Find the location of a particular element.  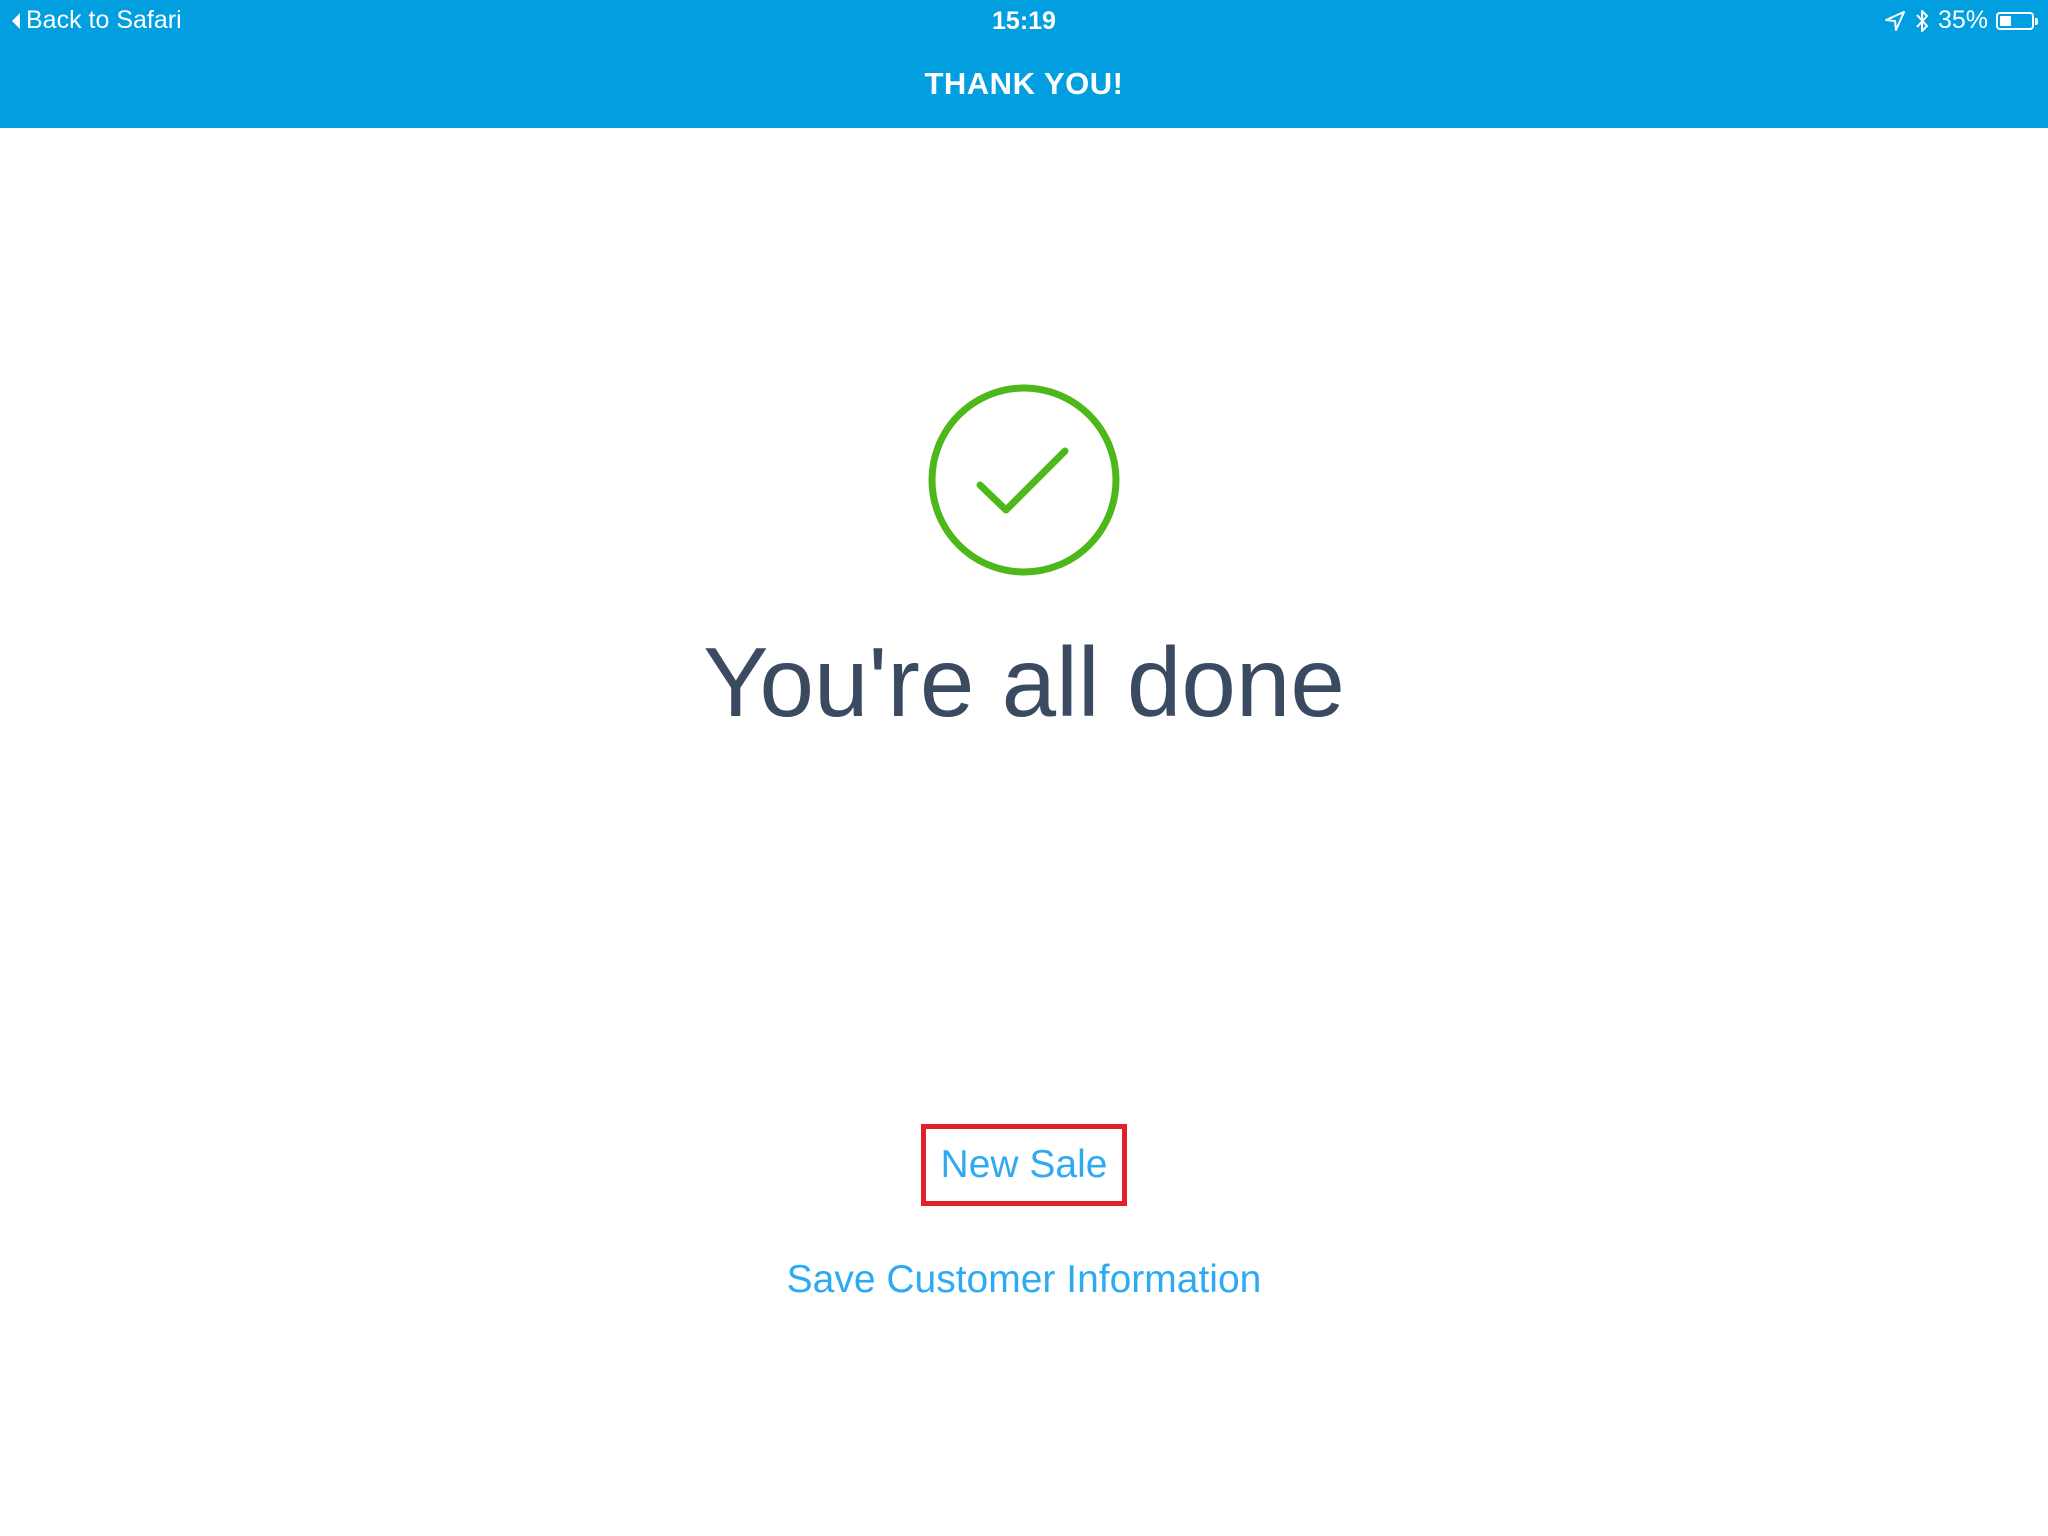

new-sale-label: New Sale is located at coordinates (1024, 1164).